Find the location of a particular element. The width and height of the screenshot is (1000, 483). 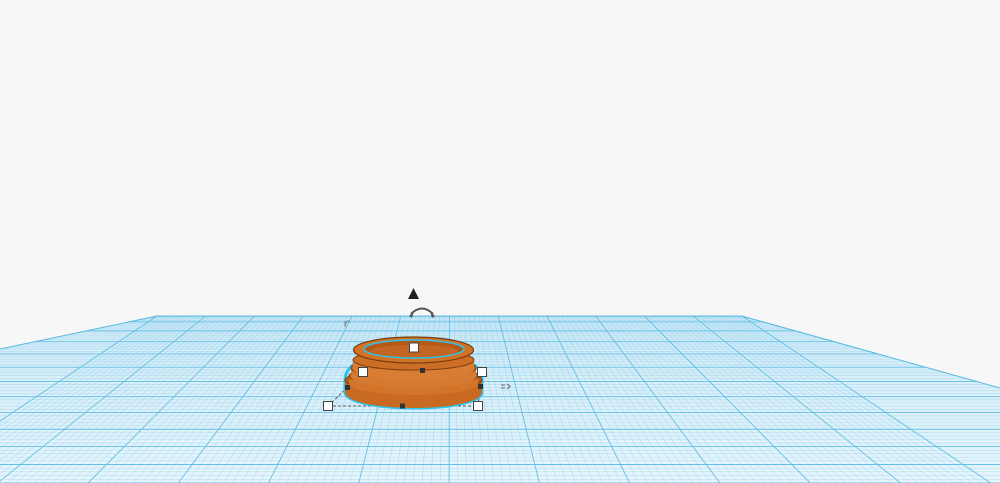

center-marker is located at coordinates (422, 370).